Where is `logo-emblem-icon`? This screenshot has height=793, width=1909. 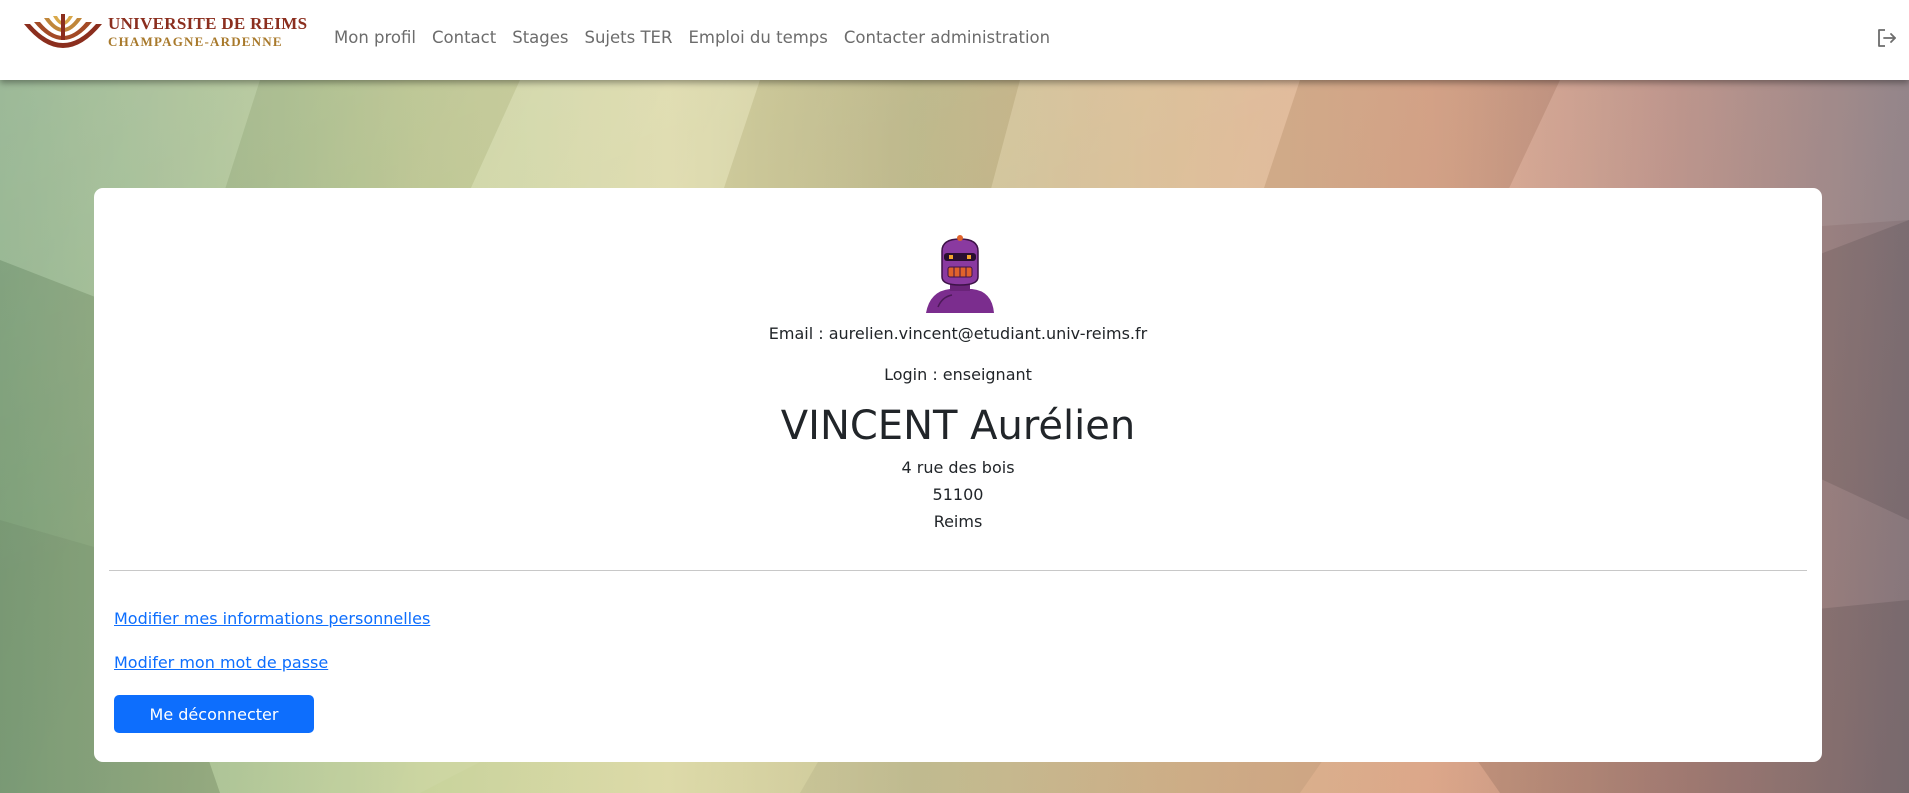 logo-emblem-icon is located at coordinates (63, 31).